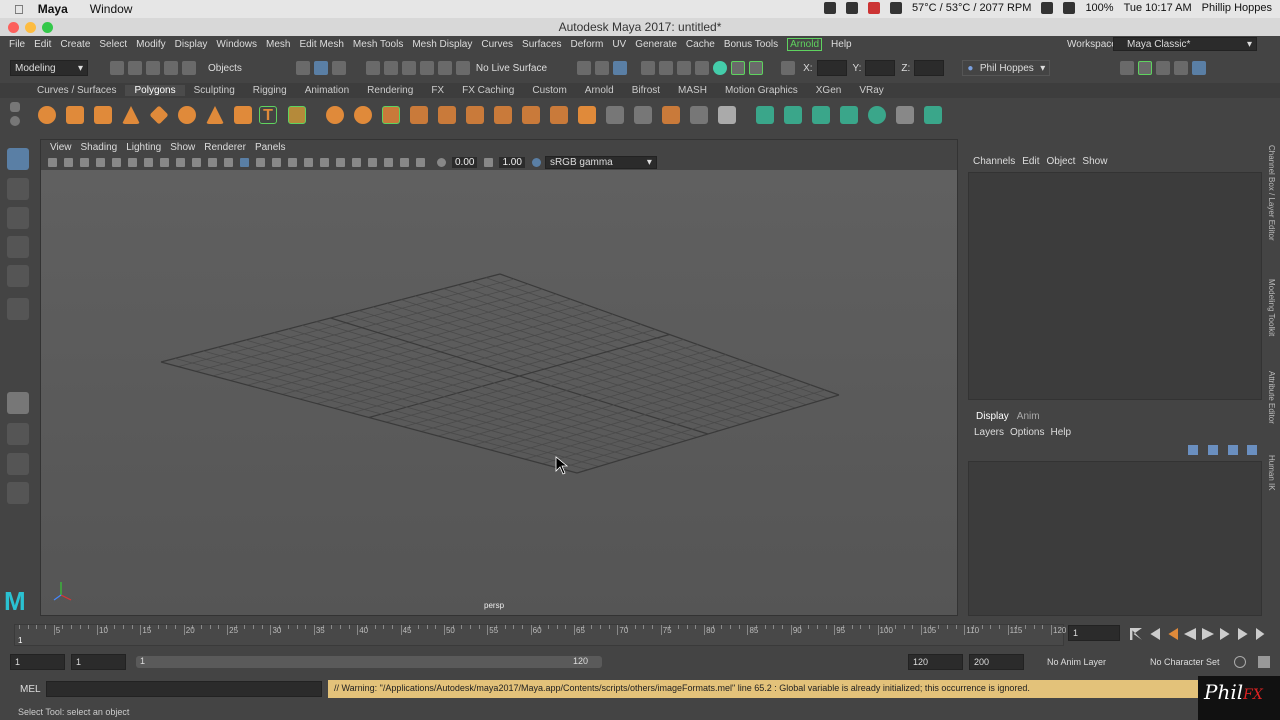 The image size is (1280, 720). I want to click on move-layer-down-icon, so click(1213, 450).